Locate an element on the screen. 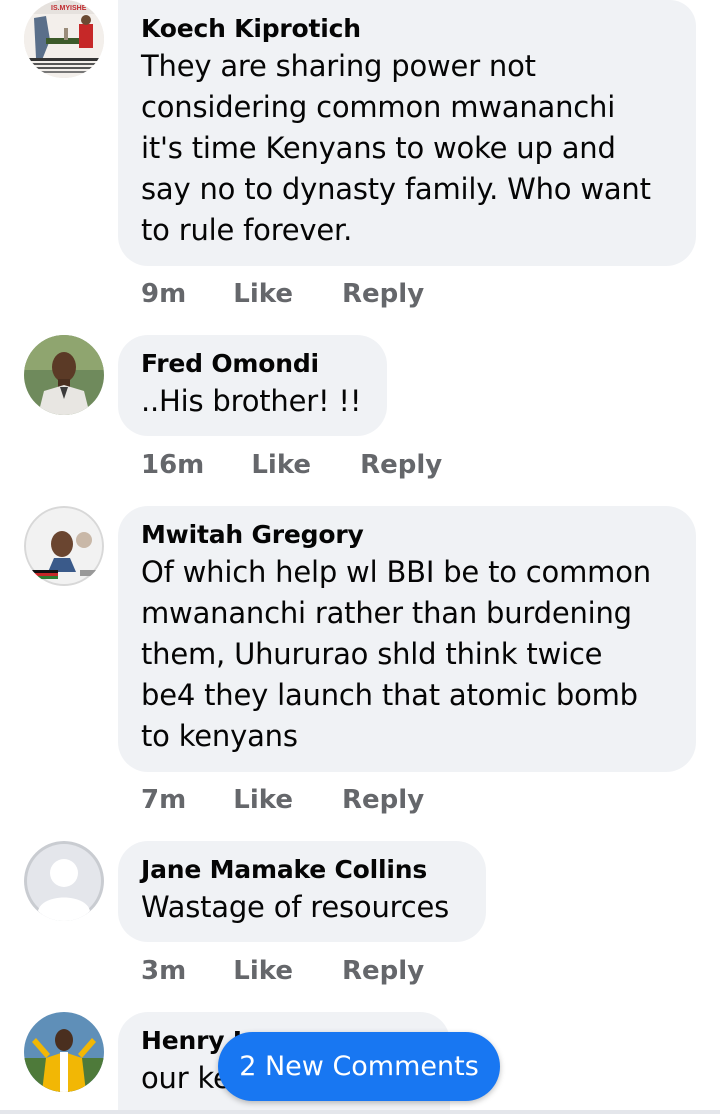 The height and width of the screenshot is (1114, 720). comment-author: Fred Omondi is located at coordinates (252, 364).